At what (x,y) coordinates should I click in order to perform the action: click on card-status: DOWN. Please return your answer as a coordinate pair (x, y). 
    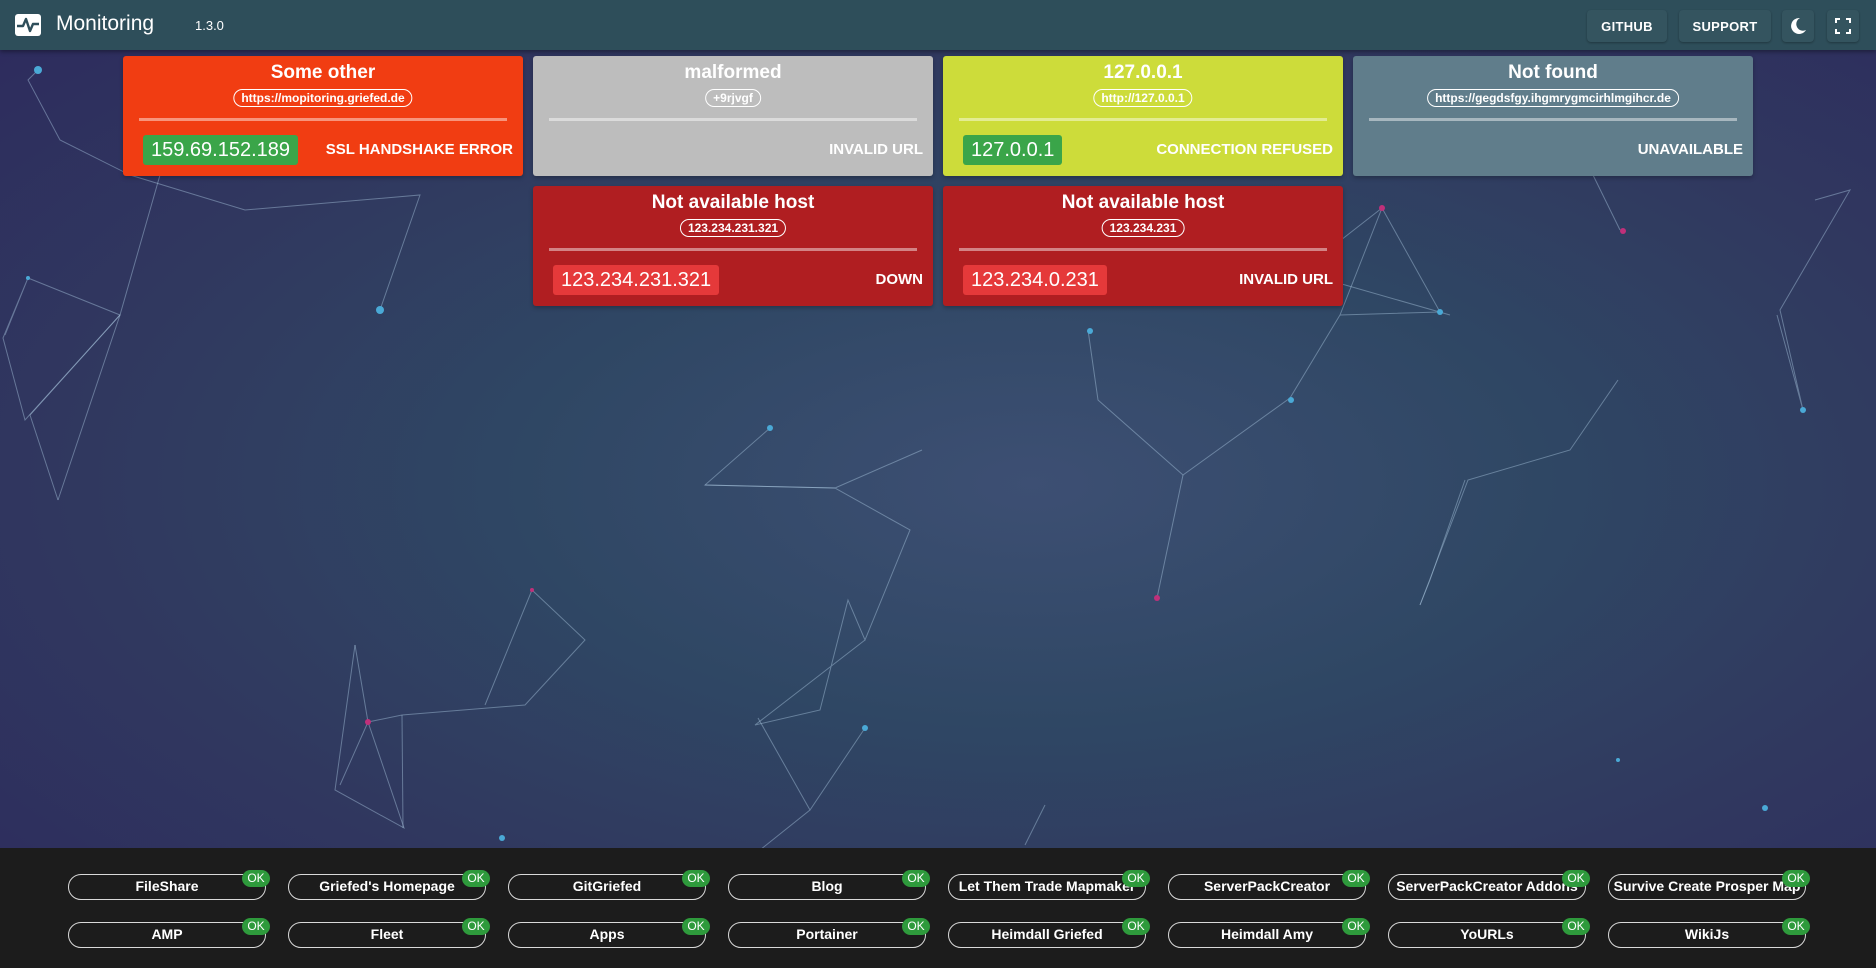
    Looking at the image, I should click on (899, 279).